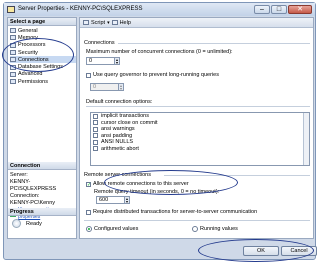 This screenshot has height=265, width=320. Describe the element at coordinates (117, 175) in the screenshot. I see `remote-connections-header: Remote server connections` at that location.